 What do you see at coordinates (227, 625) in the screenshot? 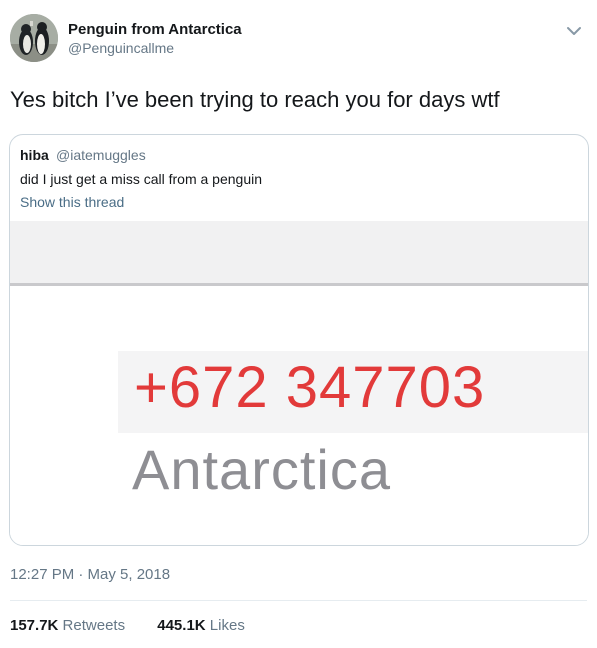
I see `likes-label: Likes` at bounding box center [227, 625].